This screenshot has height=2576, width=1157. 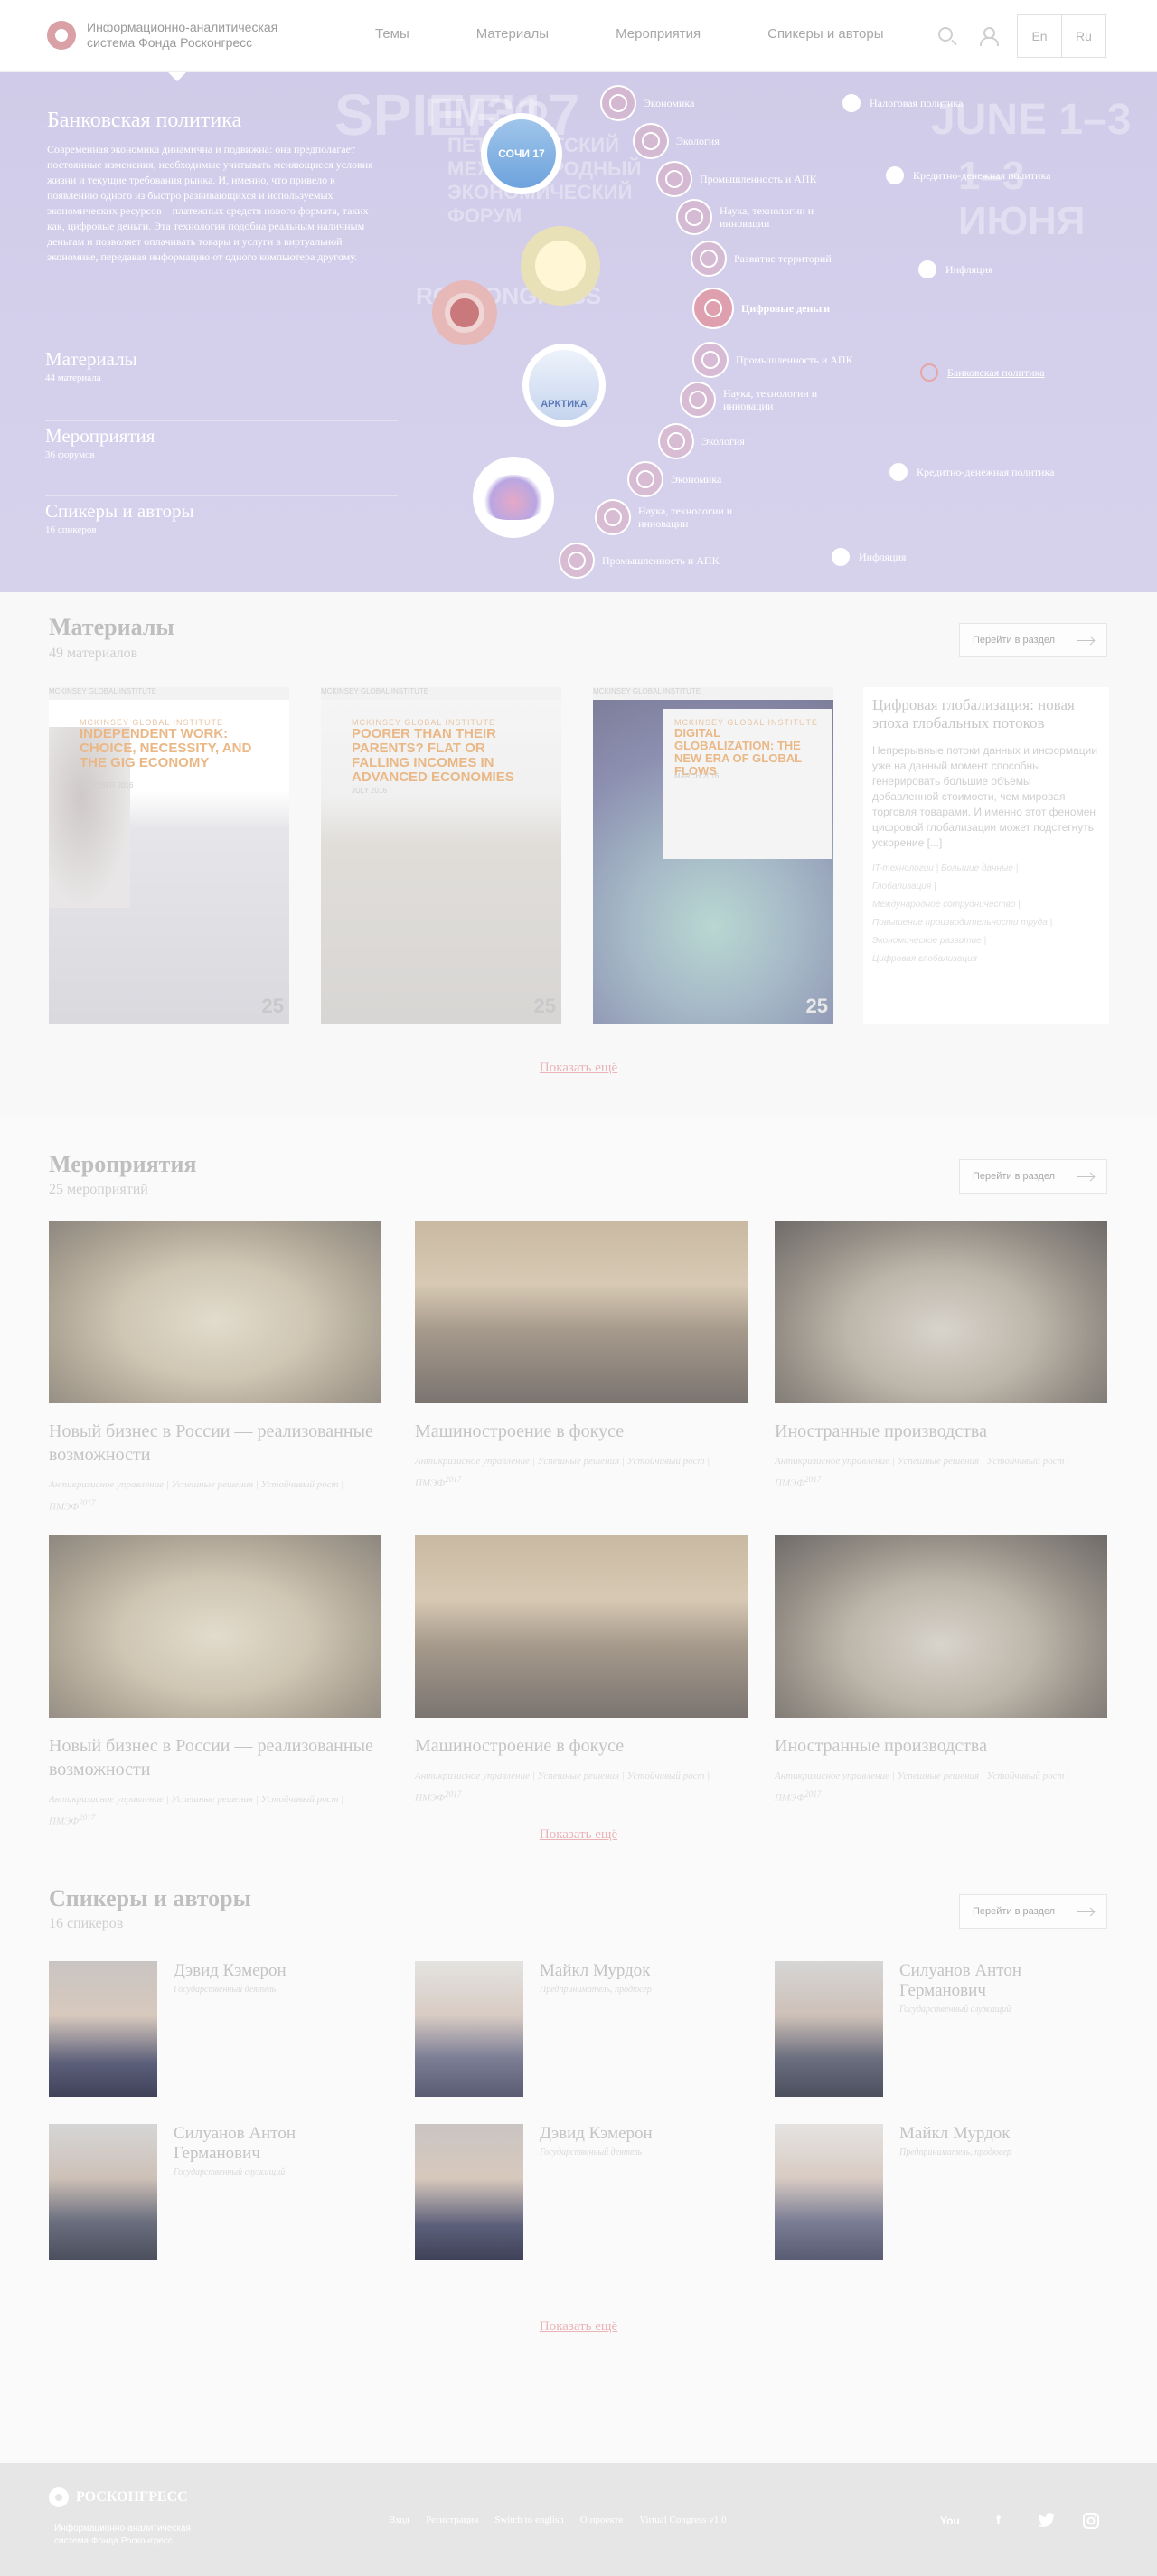 What do you see at coordinates (986, 923) in the screenshot?
I see `tag: Повышение производительности труда |` at bounding box center [986, 923].